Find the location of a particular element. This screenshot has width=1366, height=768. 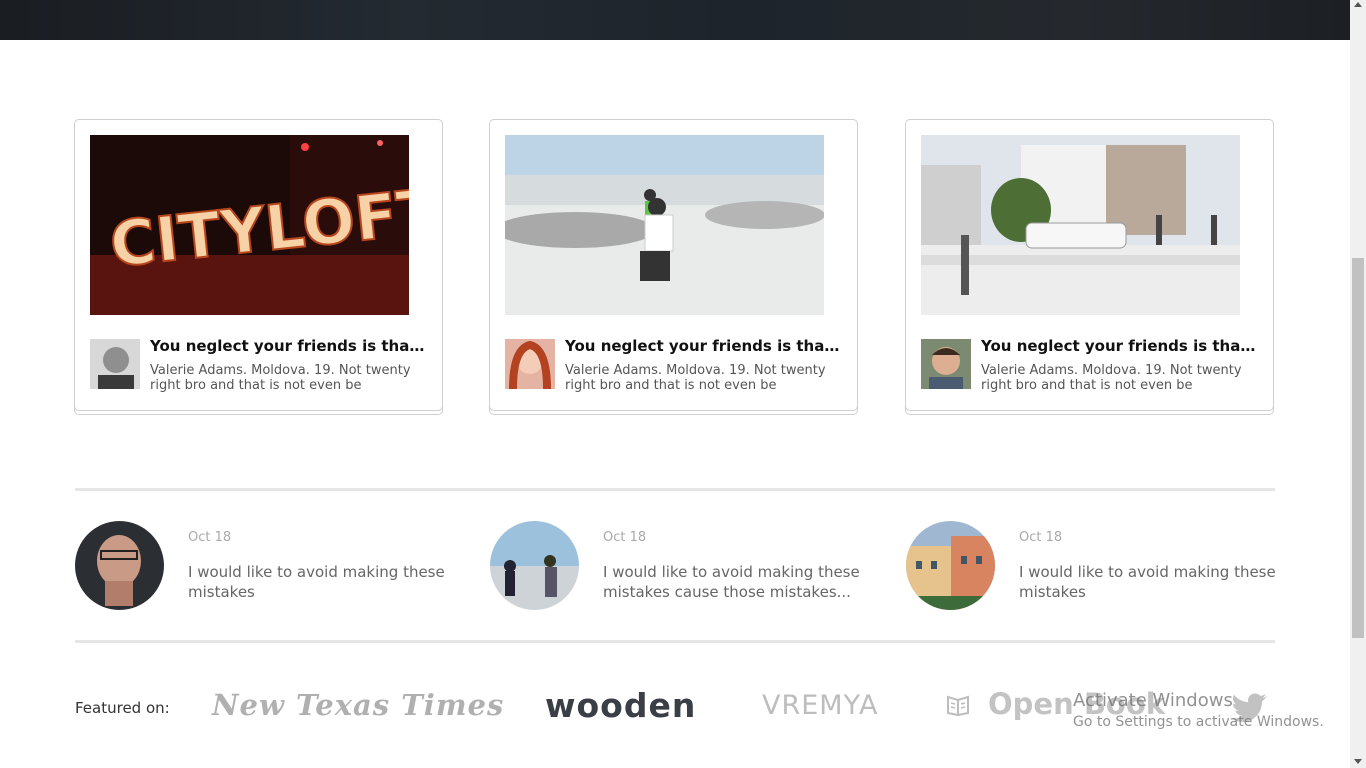

book-icon is located at coordinates (958, 707).